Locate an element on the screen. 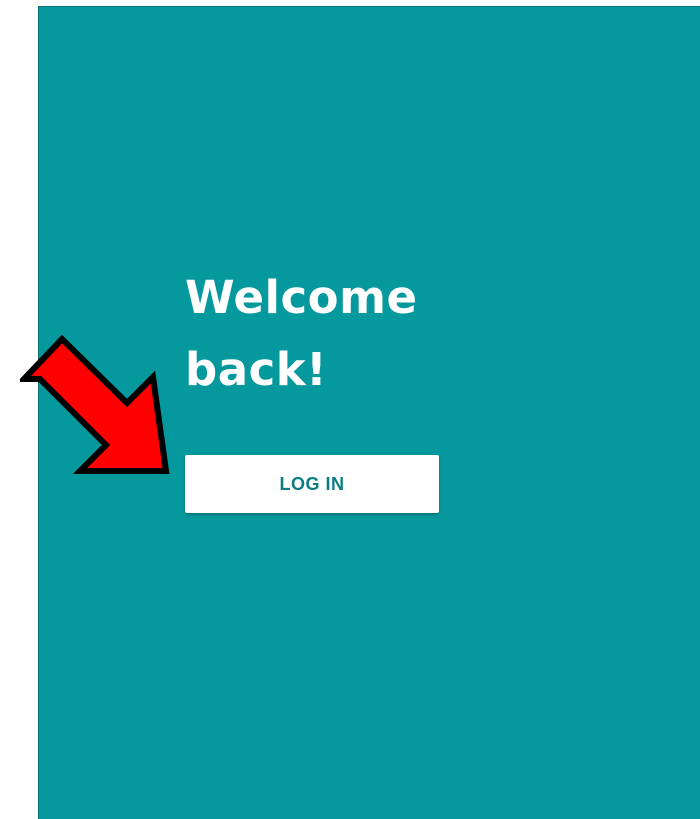 The height and width of the screenshot is (819, 700). arrow-shape is located at coordinates (95, 404).